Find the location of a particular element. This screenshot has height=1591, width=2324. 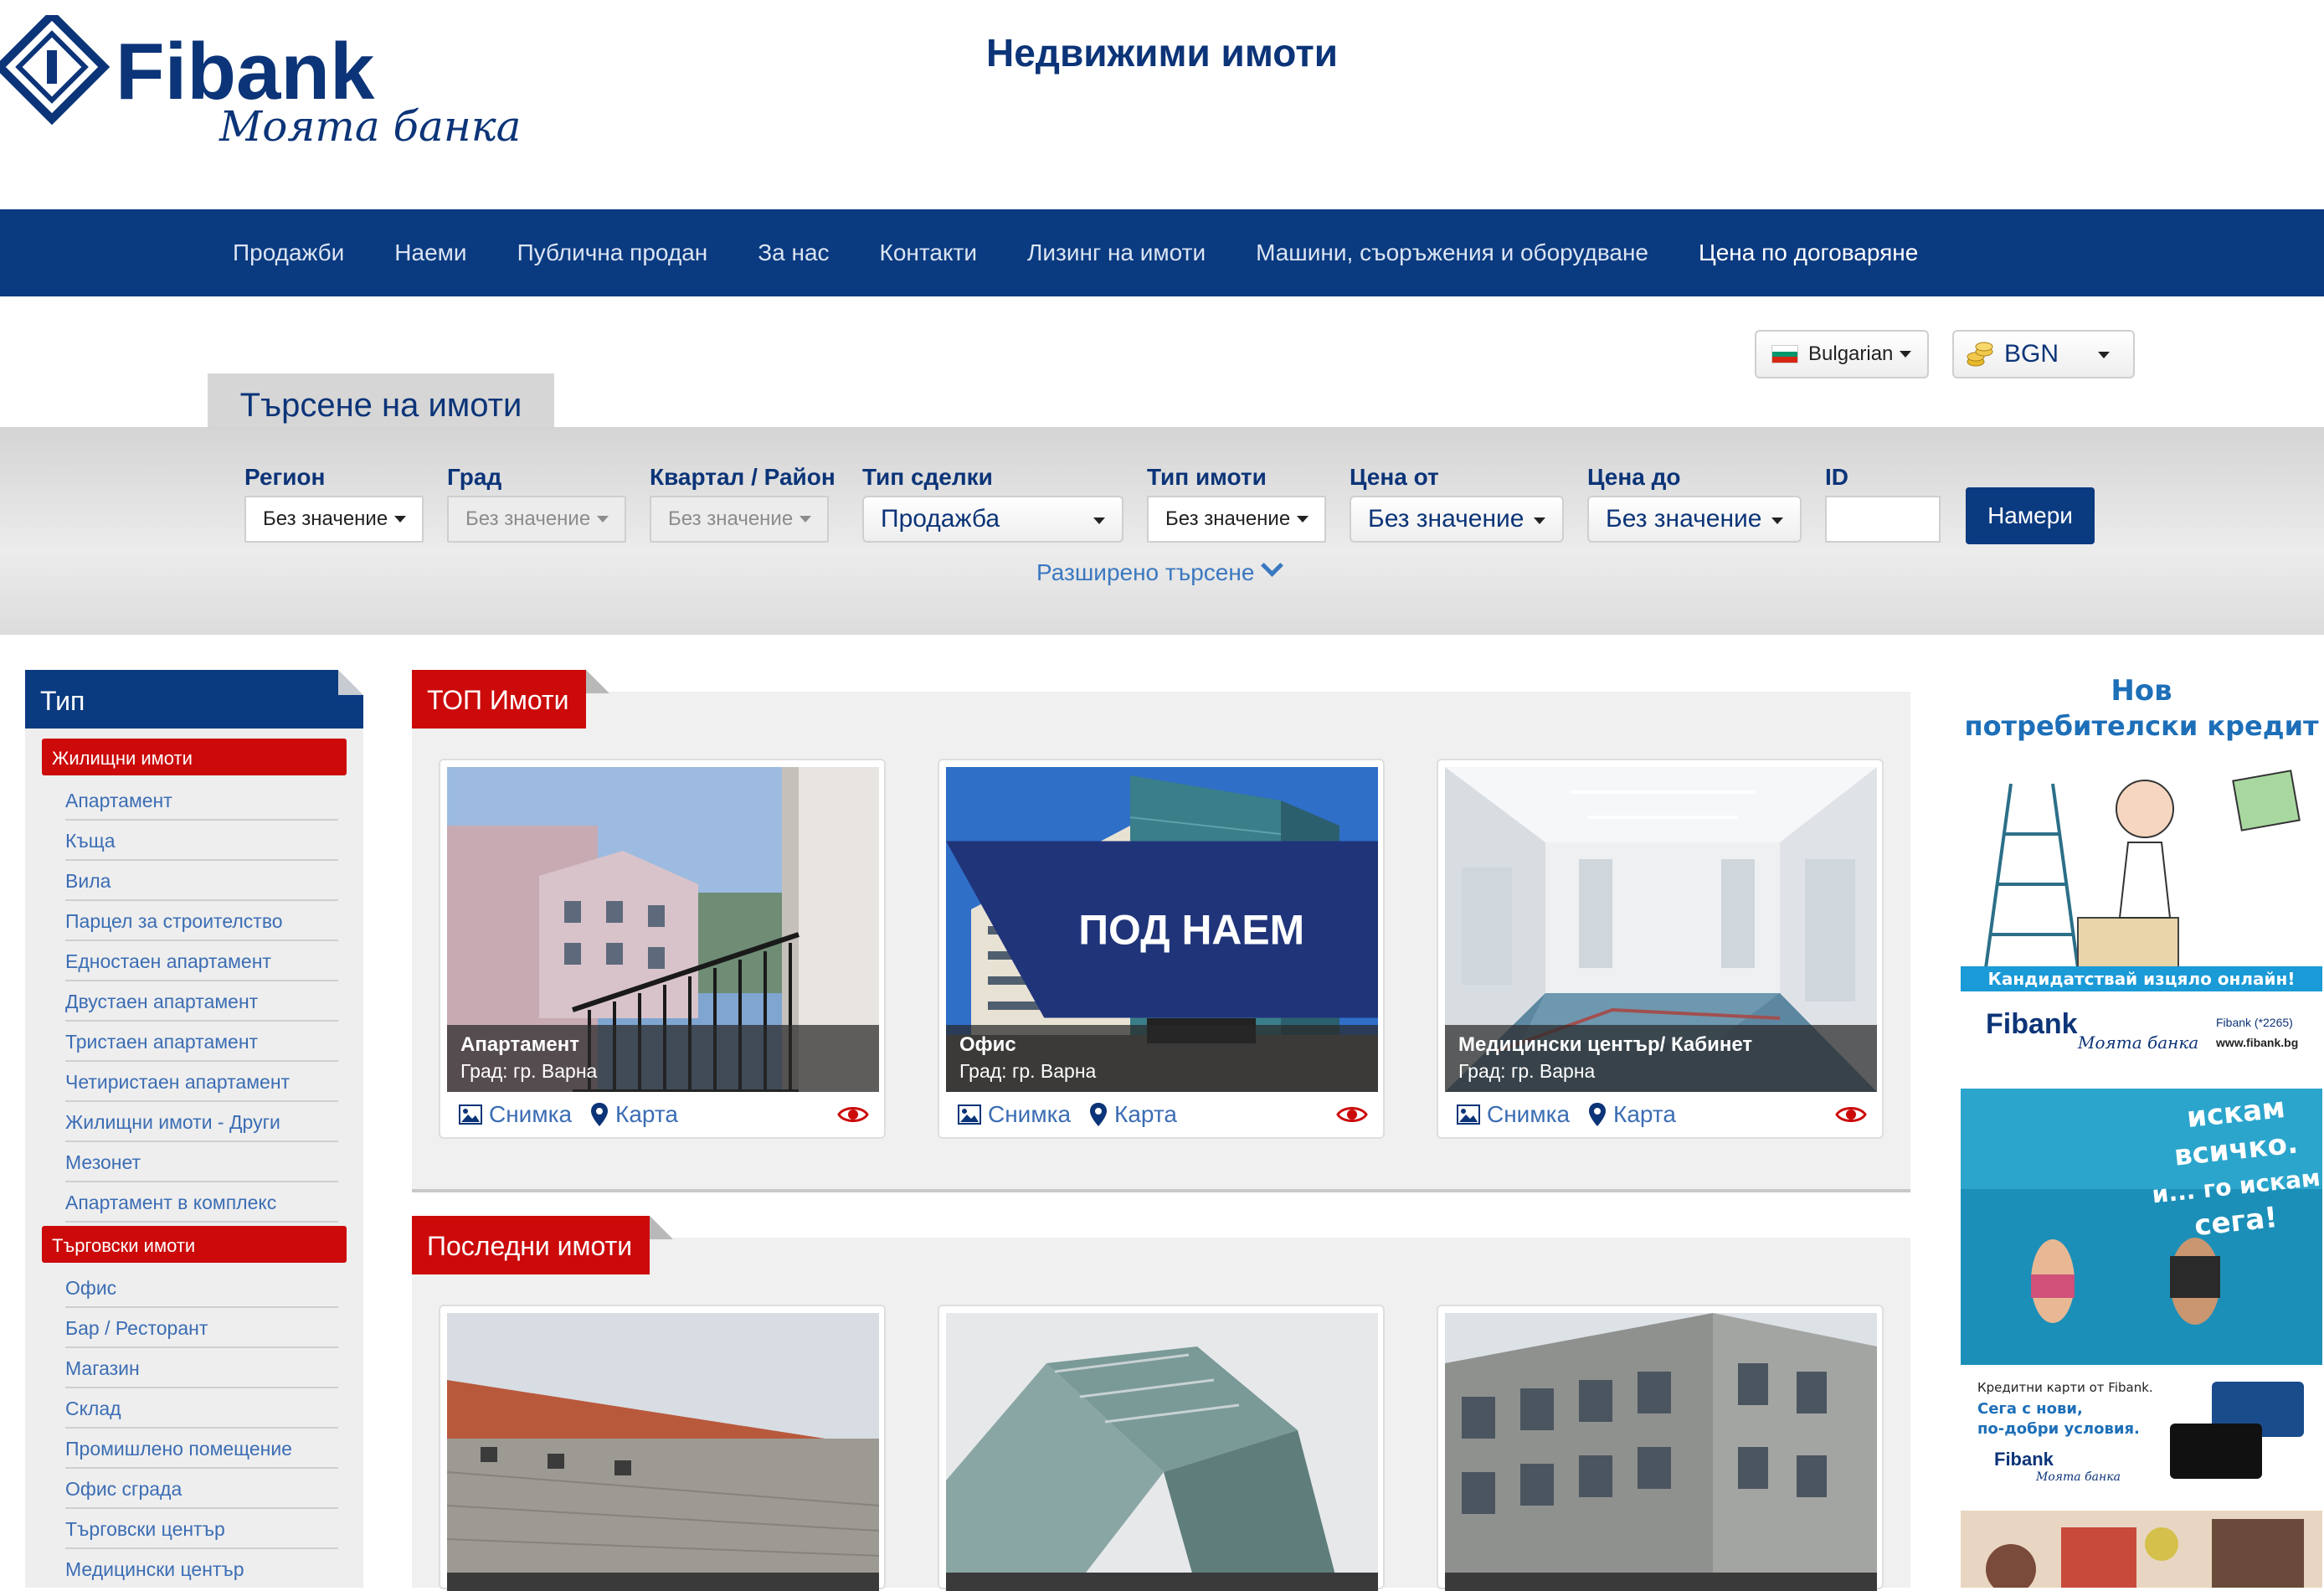

nav-item-leasing: Лизинг на имоти is located at coordinates (1116, 253).